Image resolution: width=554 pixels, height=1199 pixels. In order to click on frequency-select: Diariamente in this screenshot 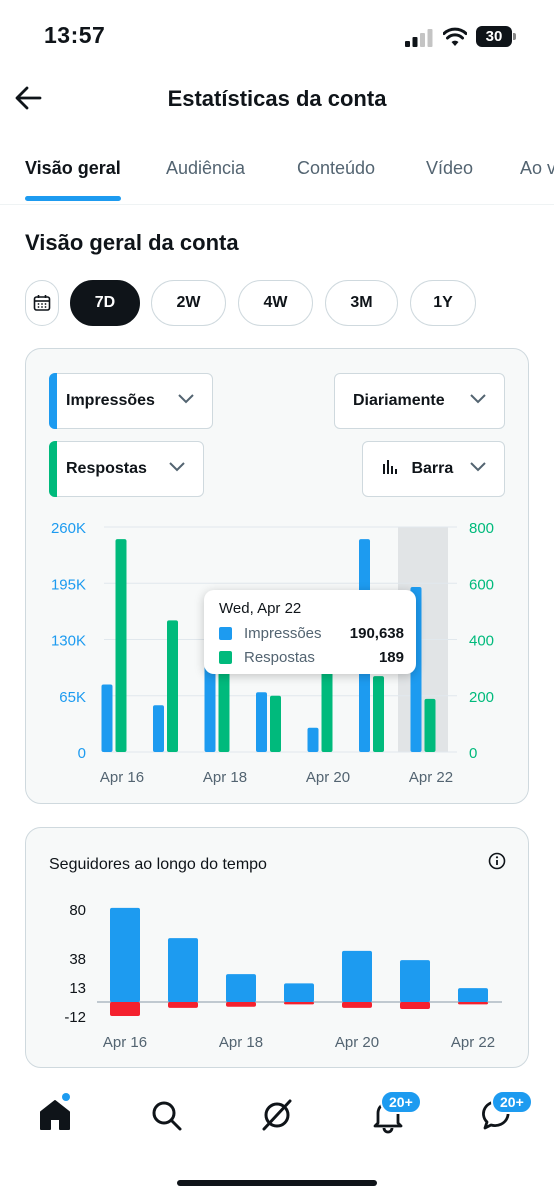, I will do `click(419, 401)`.